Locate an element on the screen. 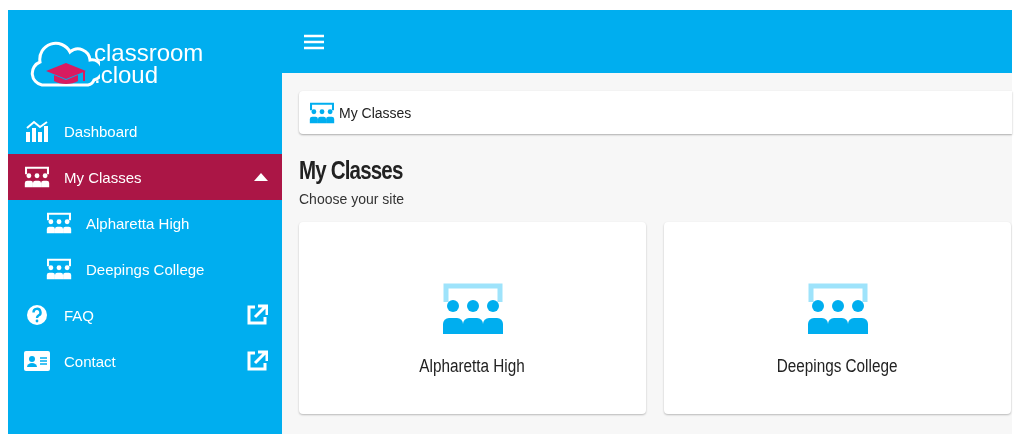  page-title: My Classes is located at coordinates (351, 170).